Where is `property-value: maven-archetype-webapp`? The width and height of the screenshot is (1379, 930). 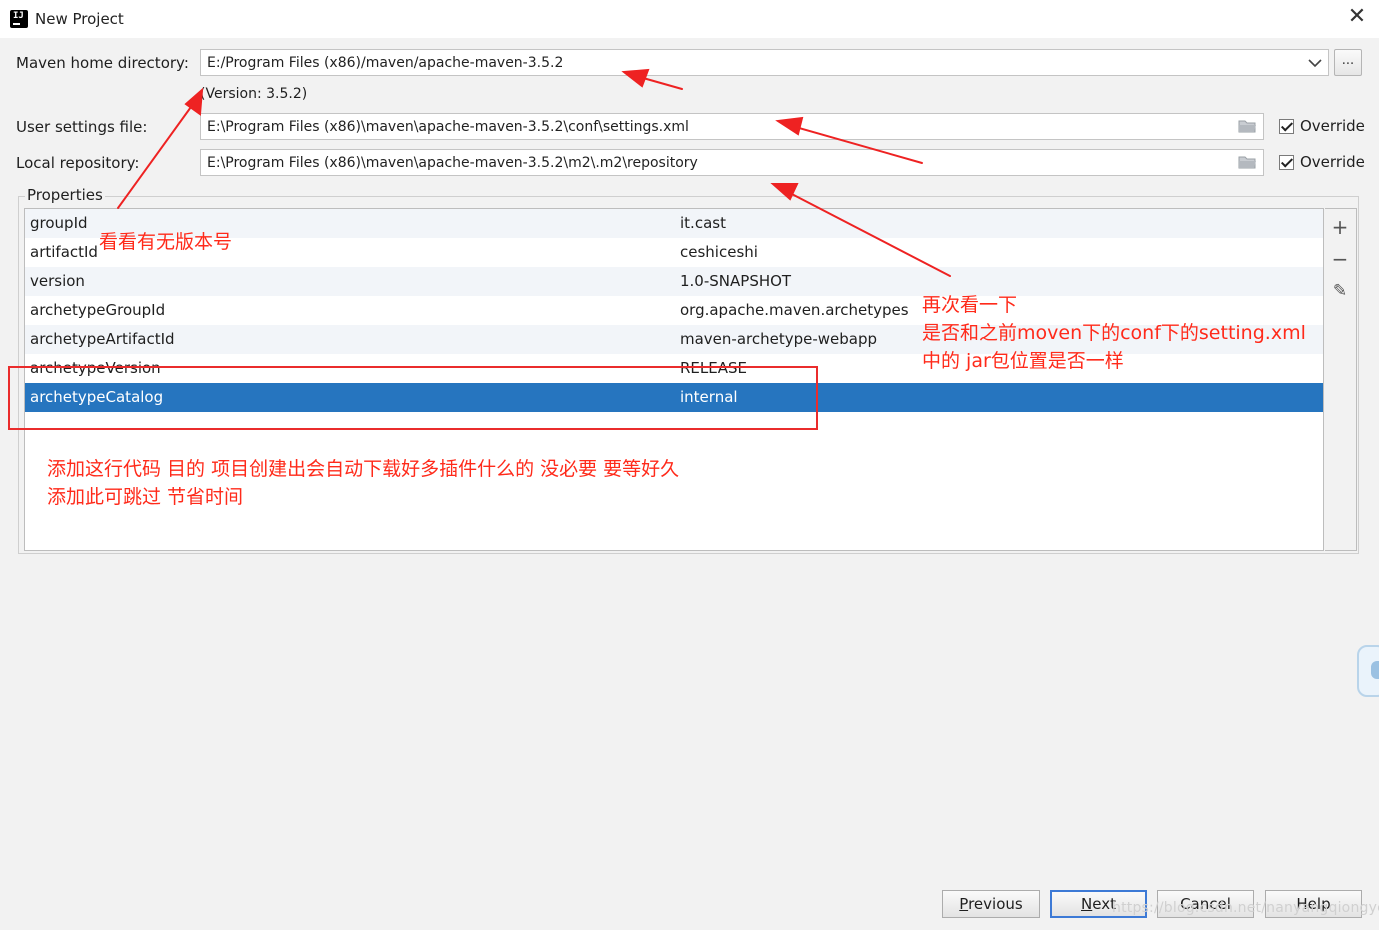 property-value: maven-archetype-webapp is located at coordinates (779, 339).